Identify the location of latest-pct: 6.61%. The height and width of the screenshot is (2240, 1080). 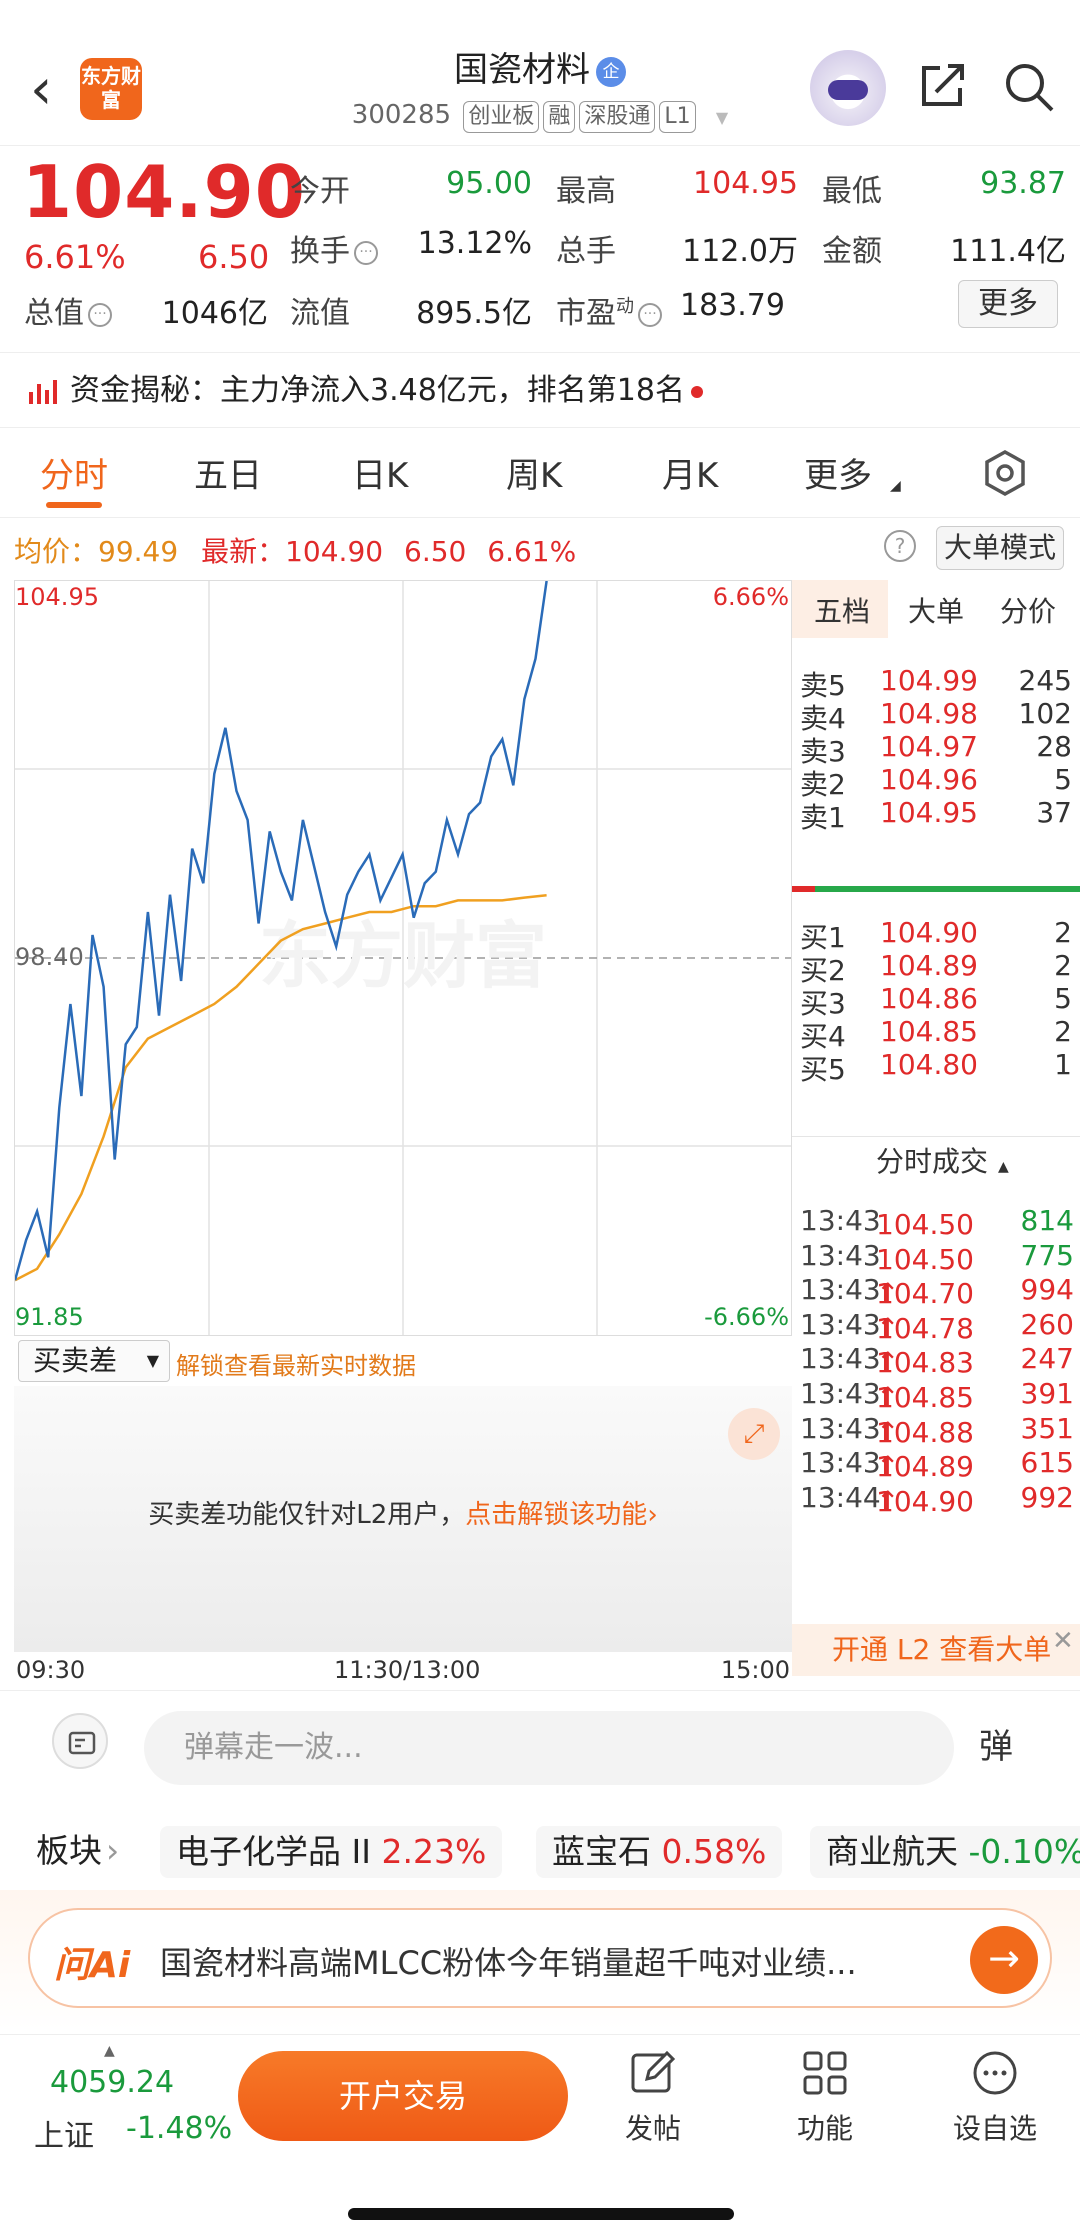
(532, 551).